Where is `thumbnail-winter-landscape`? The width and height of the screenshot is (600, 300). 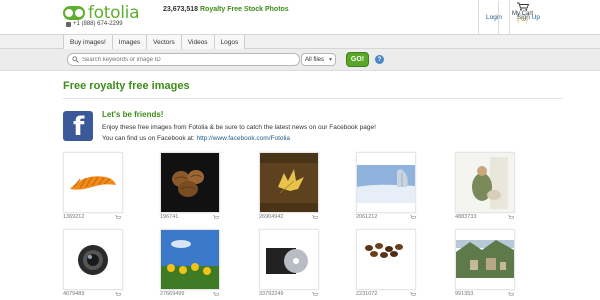 thumbnail-winter-landscape is located at coordinates (386, 182).